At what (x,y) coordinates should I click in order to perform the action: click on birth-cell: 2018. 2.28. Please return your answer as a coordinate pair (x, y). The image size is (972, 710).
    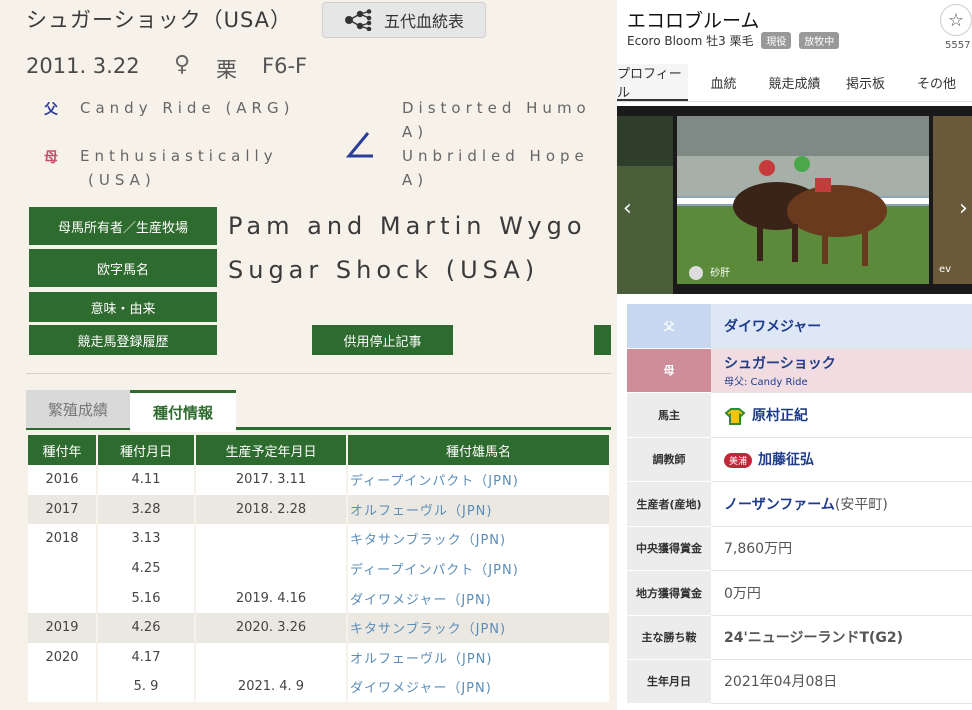
    Looking at the image, I should click on (271, 509).